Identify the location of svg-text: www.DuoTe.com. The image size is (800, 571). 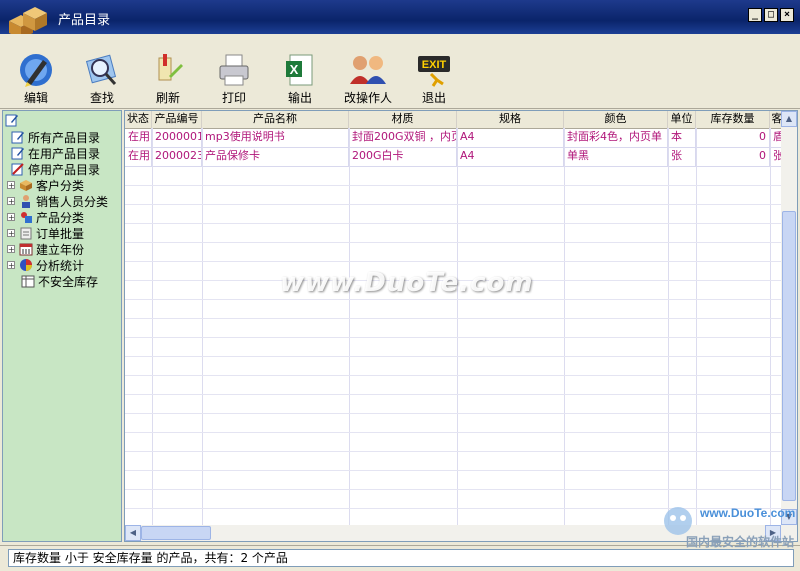
(747, 513).